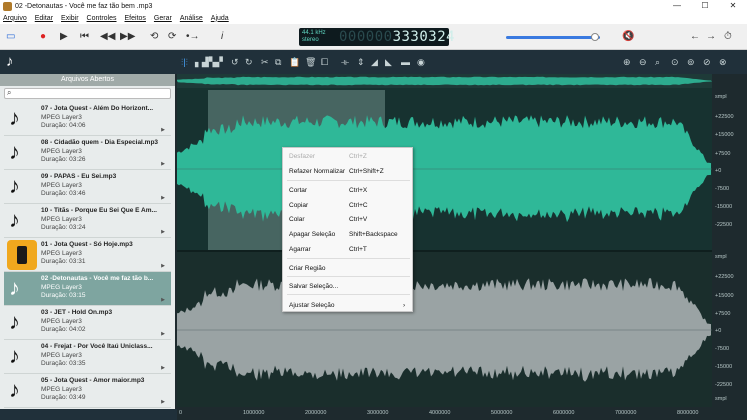 The width and height of the screenshot is (747, 420). What do you see at coordinates (657, 62) in the screenshot?
I see `zoom-selection-icon: ⌕` at bounding box center [657, 62].